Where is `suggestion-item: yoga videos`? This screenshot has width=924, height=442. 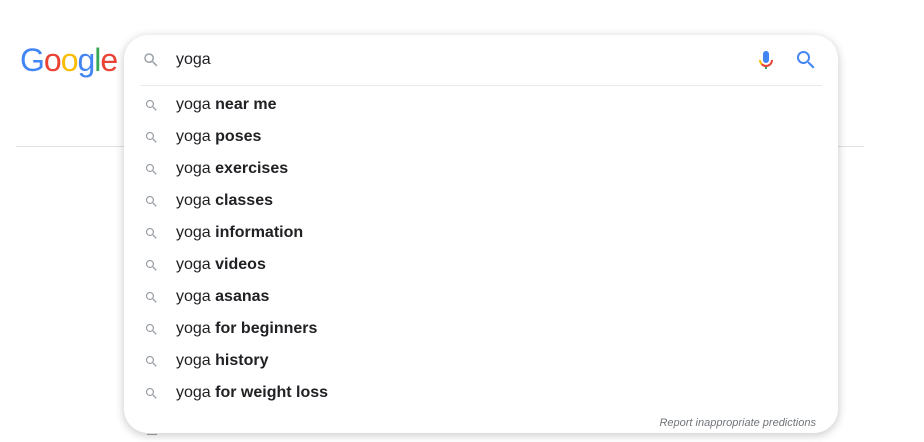 suggestion-item: yoga videos is located at coordinates (481, 265).